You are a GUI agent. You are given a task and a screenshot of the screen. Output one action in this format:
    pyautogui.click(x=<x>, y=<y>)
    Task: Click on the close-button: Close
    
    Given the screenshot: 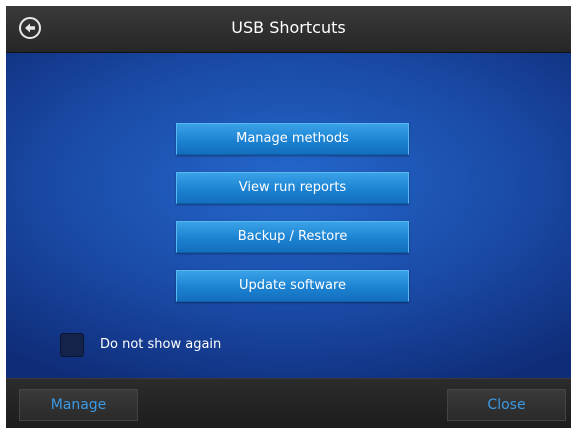 What is the action you would take?
    pyautogui.click(x=506, y=405)
    